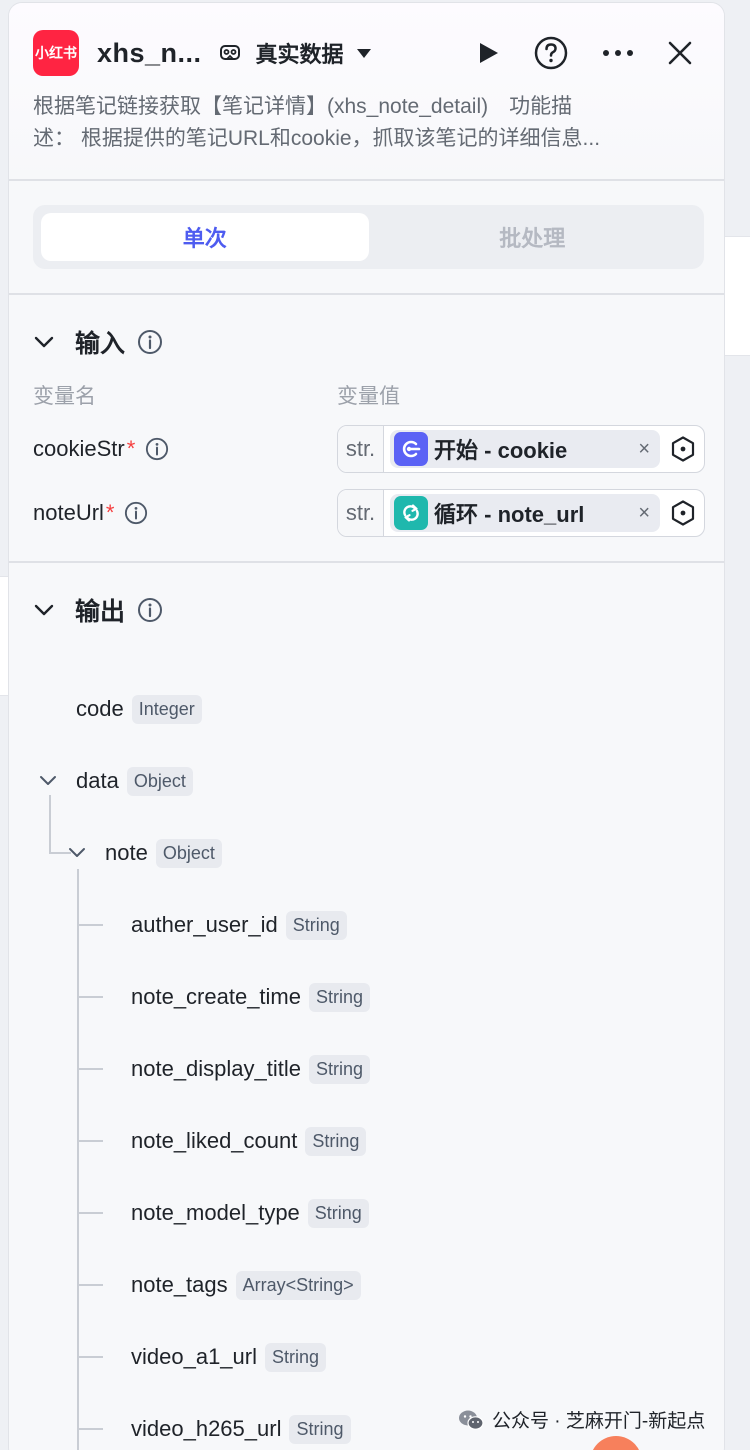  I want to click on output-field-row: note Object, so click(163, 853).